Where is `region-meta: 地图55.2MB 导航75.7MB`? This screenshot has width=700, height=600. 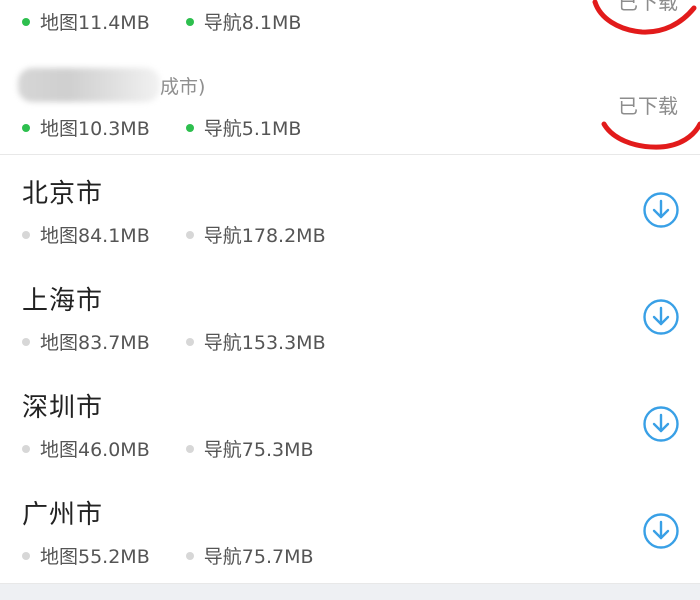 region-meta: 地图55.2MB 导航75.7MB is located at coordinates (183, 555).